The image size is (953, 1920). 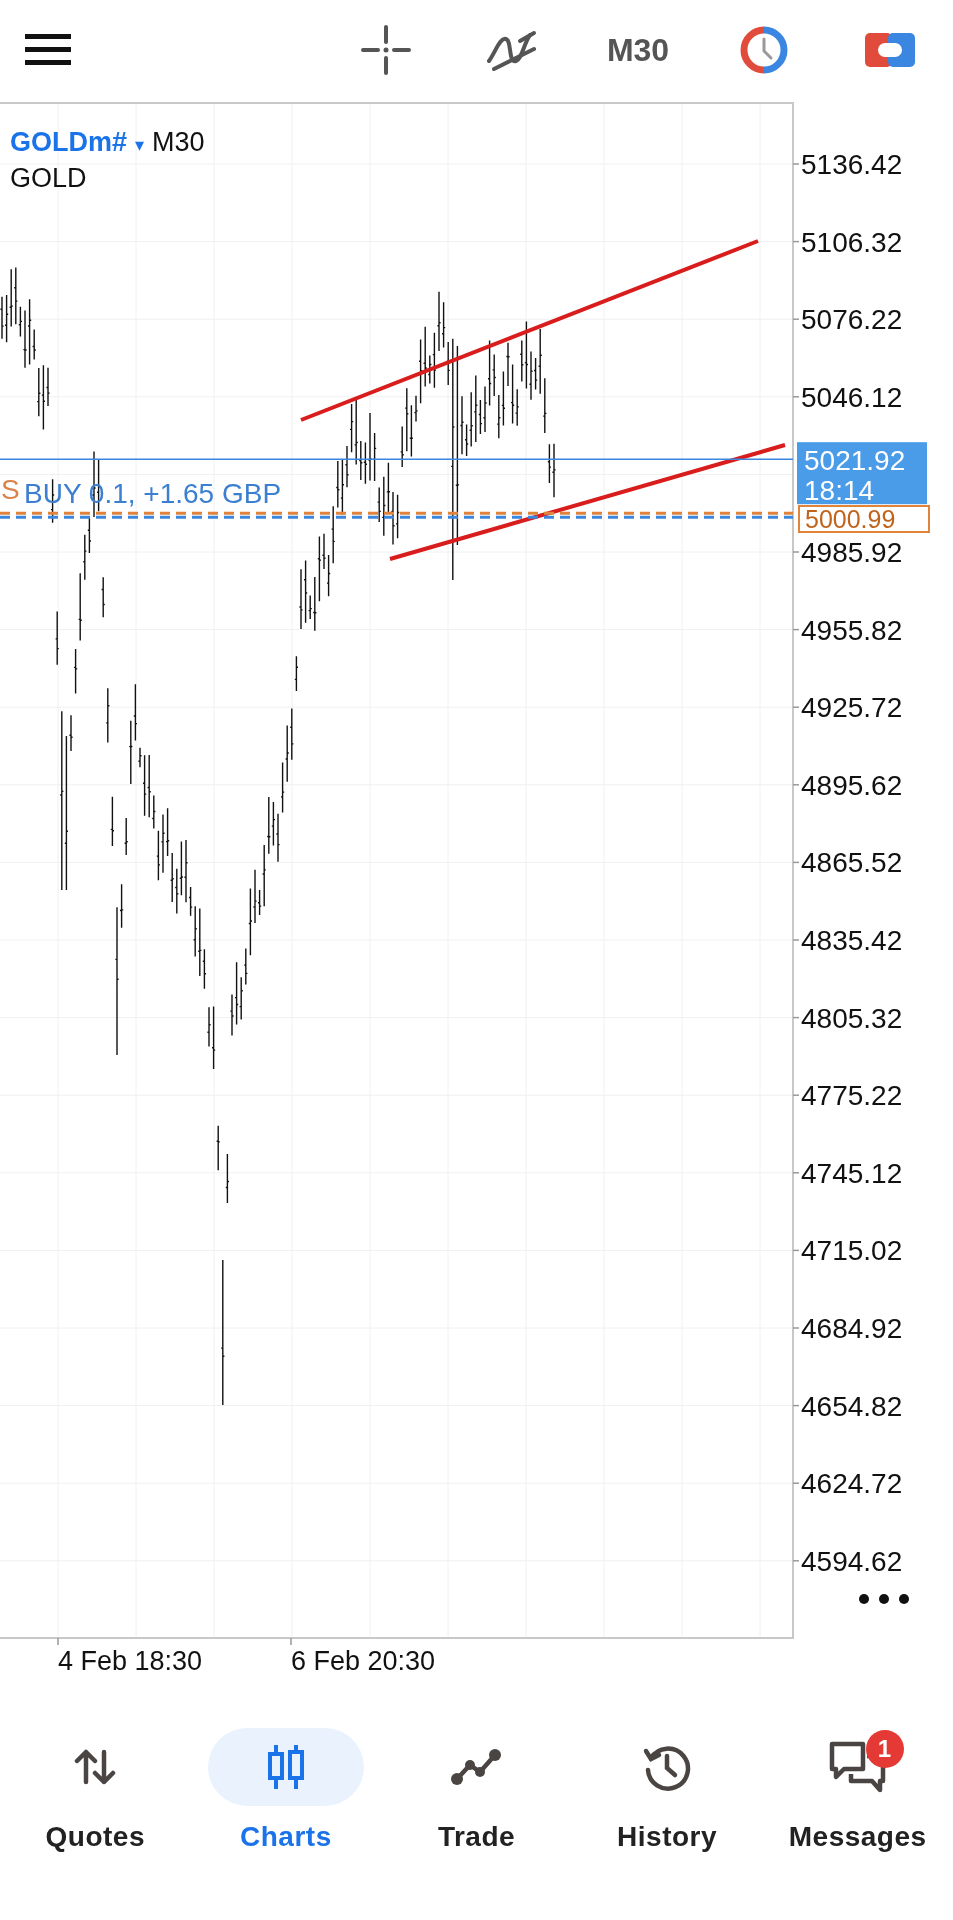 What do you see at coordinates (852, 552) in the screenshot?
I see `price-axis-label: 4985.92` at bounding box center [852, 552].